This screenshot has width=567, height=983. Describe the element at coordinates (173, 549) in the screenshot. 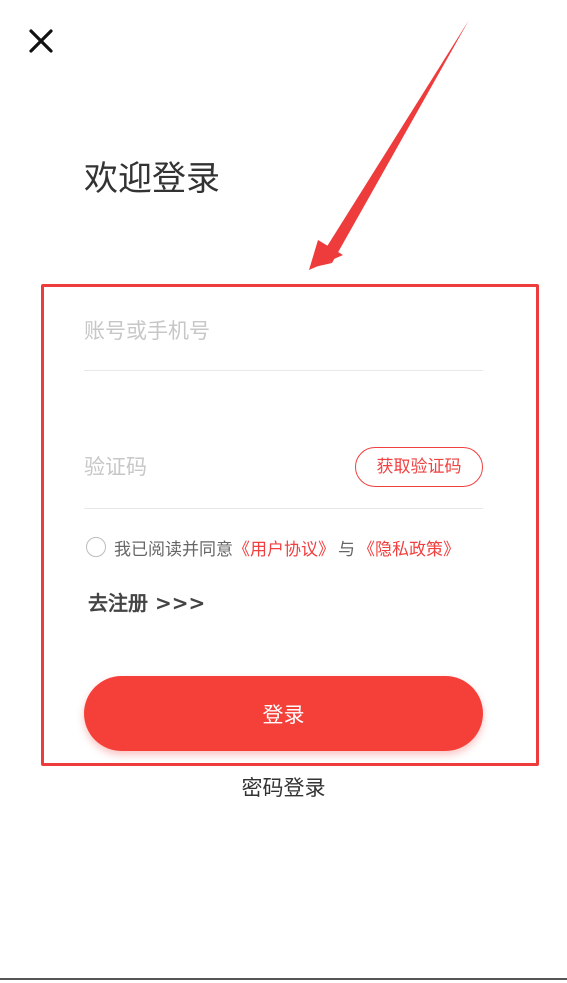

I see `agreement-prefix: 我已阅读并同意` at that location.